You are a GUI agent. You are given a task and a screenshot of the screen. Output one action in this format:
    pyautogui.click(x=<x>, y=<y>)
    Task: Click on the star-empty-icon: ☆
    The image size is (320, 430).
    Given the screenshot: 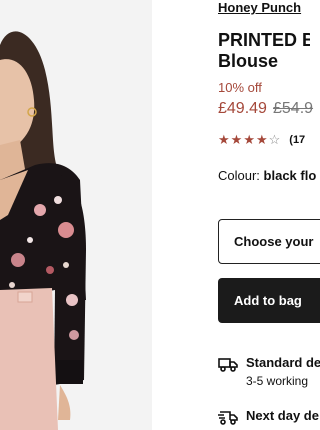 What is the action you would take?
    pyautogui.click(x=274, y=139)
    